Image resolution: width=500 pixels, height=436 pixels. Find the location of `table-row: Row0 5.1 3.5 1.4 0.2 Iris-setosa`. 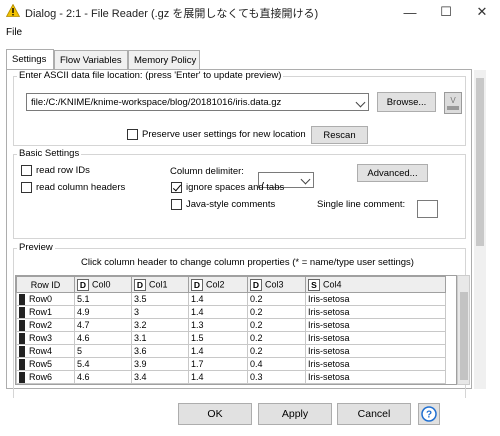

table-row: Row0 5.1 3.5 1.4 0.2 Iris-setosa is located at coordinates (231, 299).